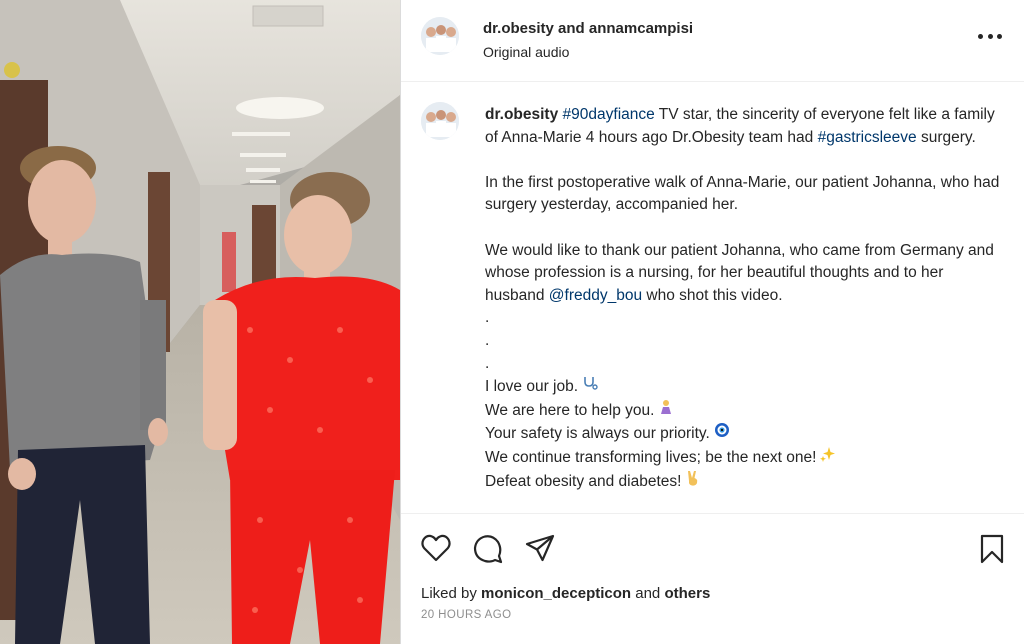  Describe the element at coordinates (590, 387) in the screenshot. I see `stethoscope-icon` at that location.